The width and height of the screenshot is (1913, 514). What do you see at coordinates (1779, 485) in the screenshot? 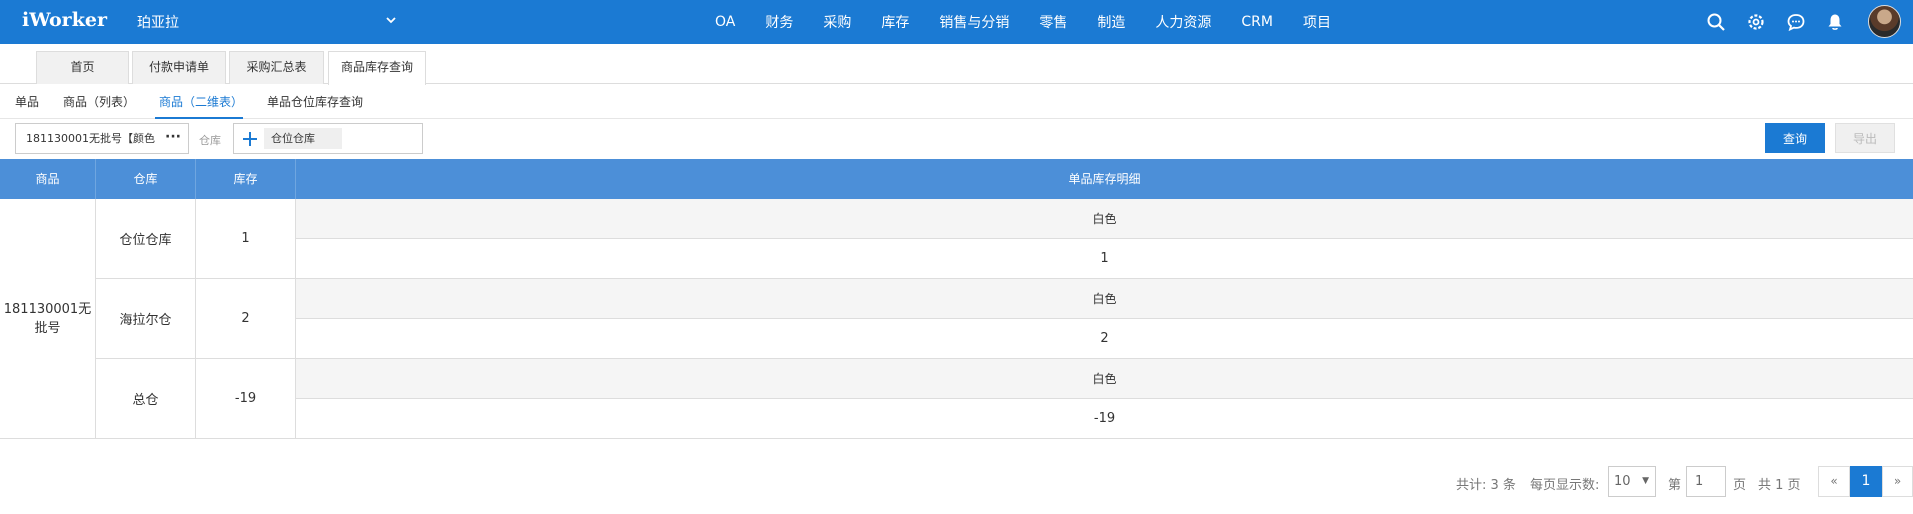
I see `total-pages: 共 1 页` at bounding box center [1779, 485].